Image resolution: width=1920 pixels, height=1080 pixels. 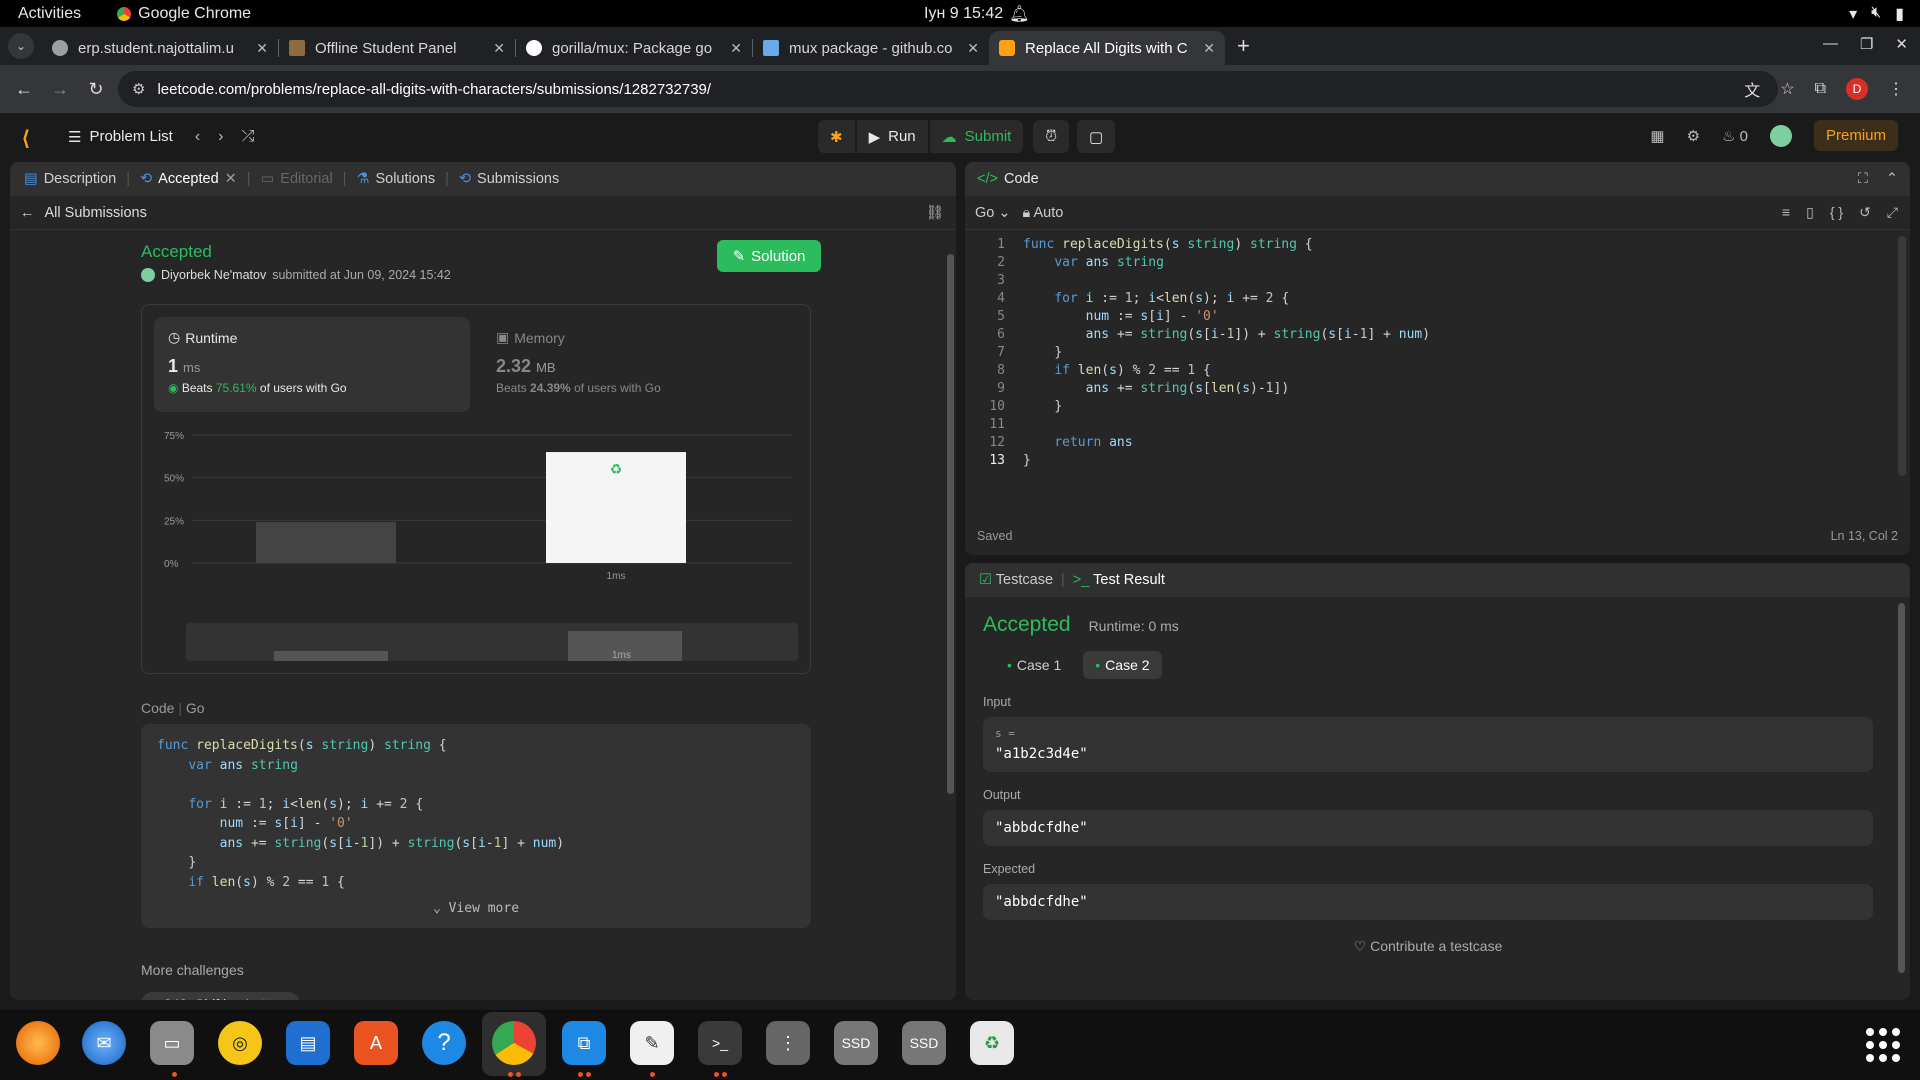 I want to click on y-tick-label: 50%, so click(x=174, y=479).